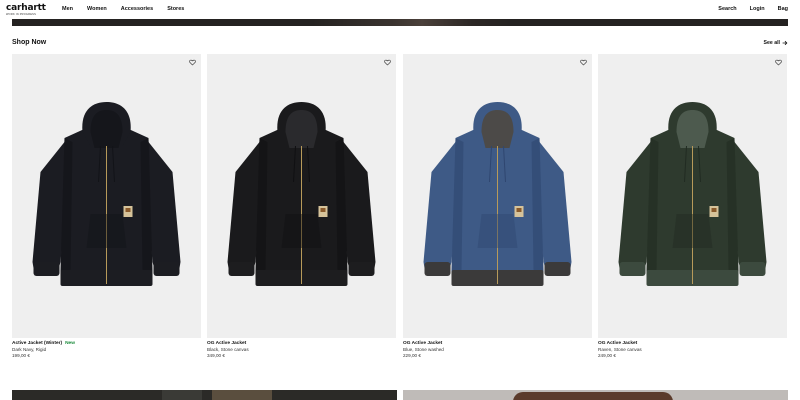 The image size is (800, 400). Describe the element at coordinates (21, 355) in the screenshot. I see `product-price: 199,00 €` at that location.